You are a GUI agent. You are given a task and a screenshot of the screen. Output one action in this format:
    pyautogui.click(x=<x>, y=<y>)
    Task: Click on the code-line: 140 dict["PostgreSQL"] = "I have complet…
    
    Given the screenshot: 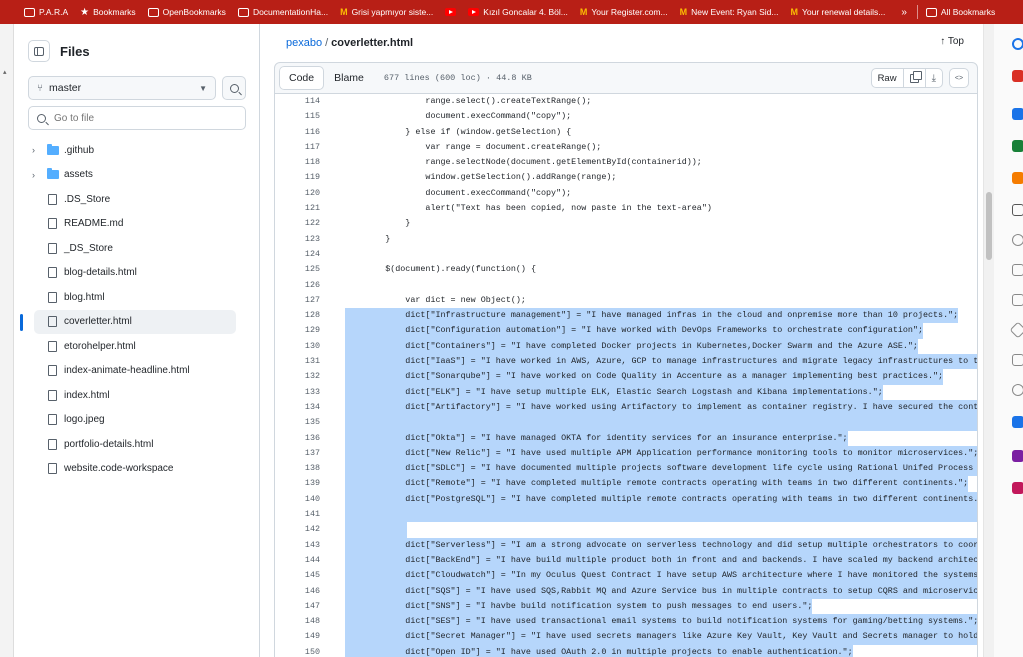 What is the action you would take?
    pyautogui.click(x=626, y=499)
    